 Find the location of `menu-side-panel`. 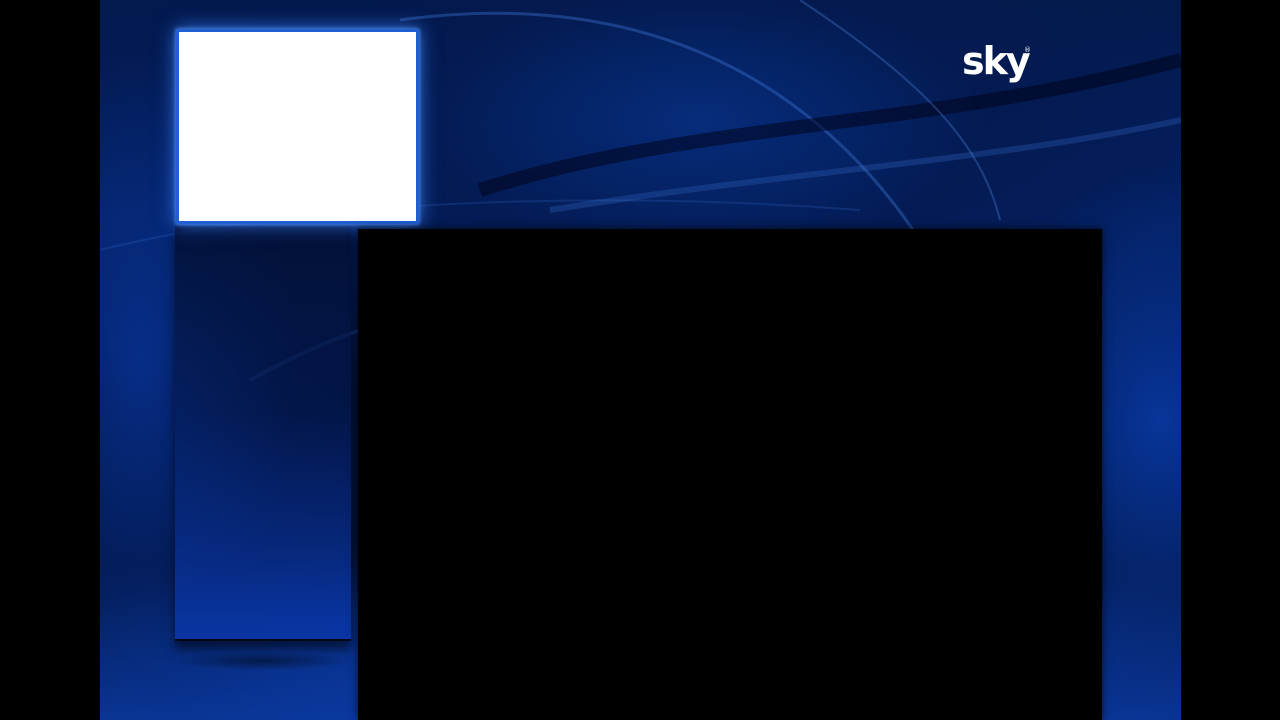

menu-side-panel is located at coordinates (263, 433).